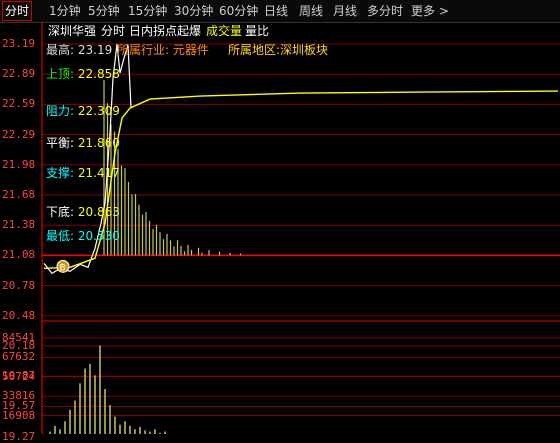  What do you see at coordinates (19, 43) in the screenshot?
I see `price-tick: 23.19` at bounding box center [19, 43].